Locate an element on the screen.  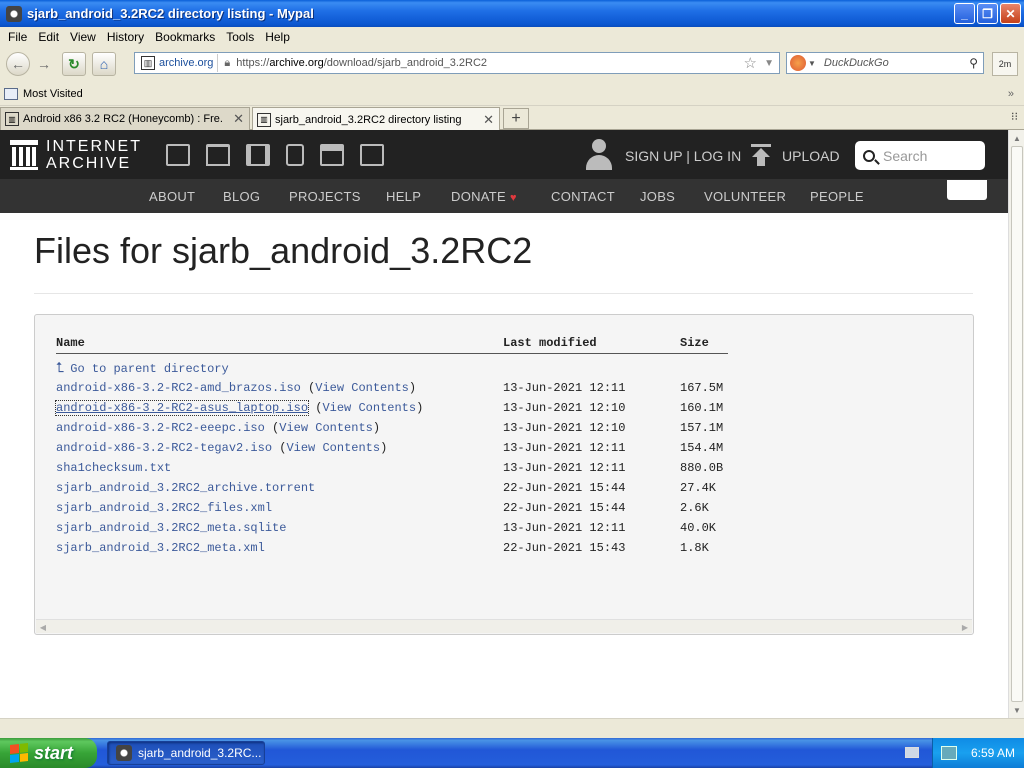
texts-icon is located at coordinates (218, 155).